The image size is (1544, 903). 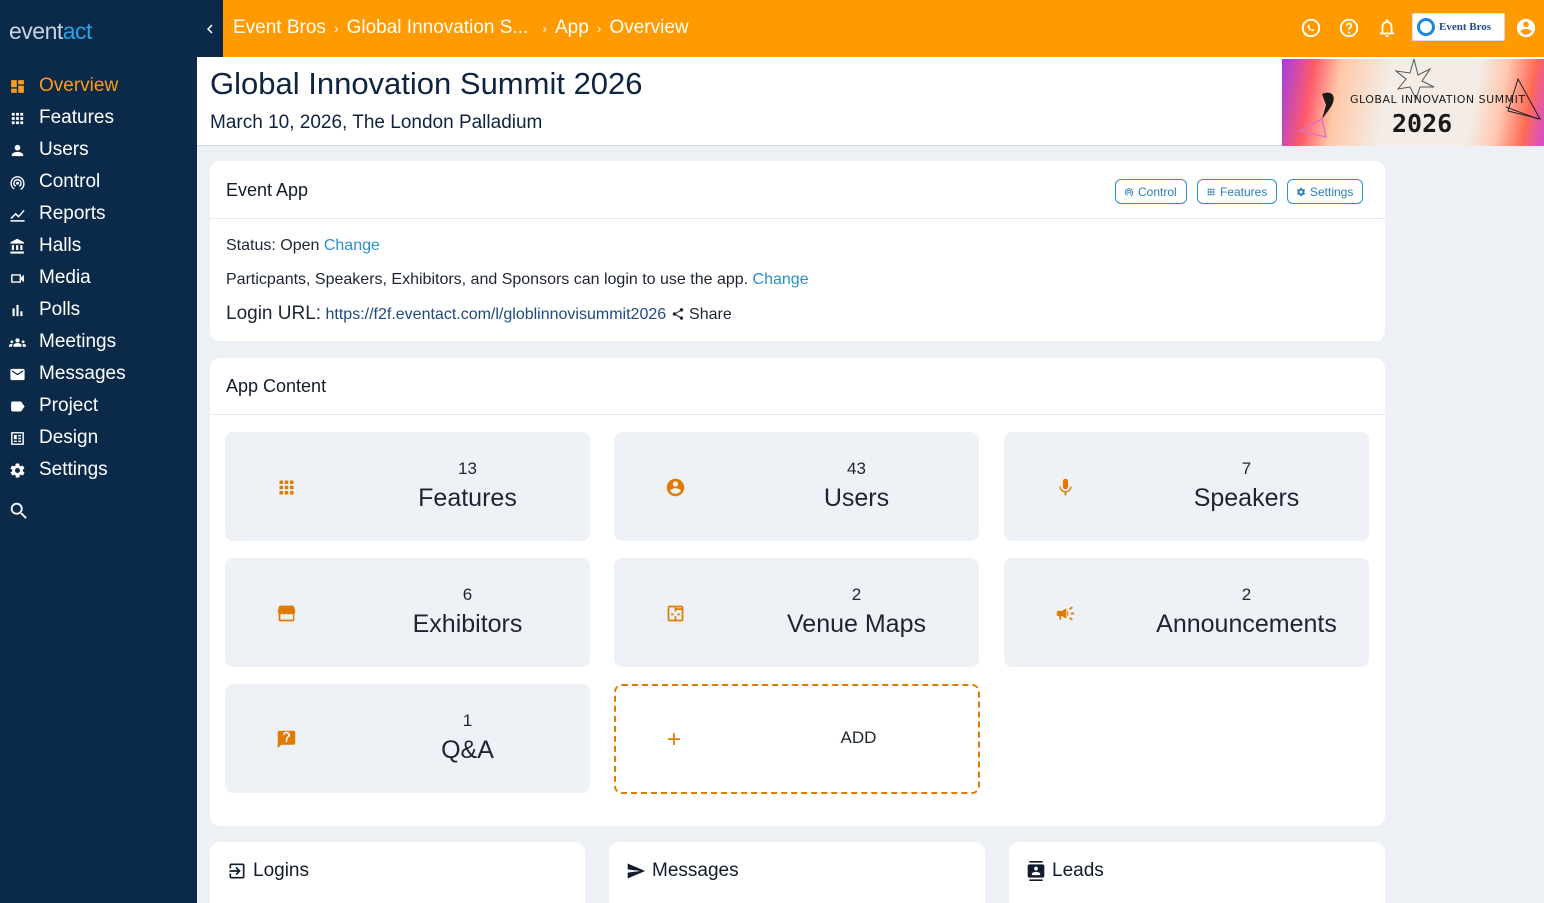 I want to click on eventact-logo: eventact, so click(x=50, y=31).